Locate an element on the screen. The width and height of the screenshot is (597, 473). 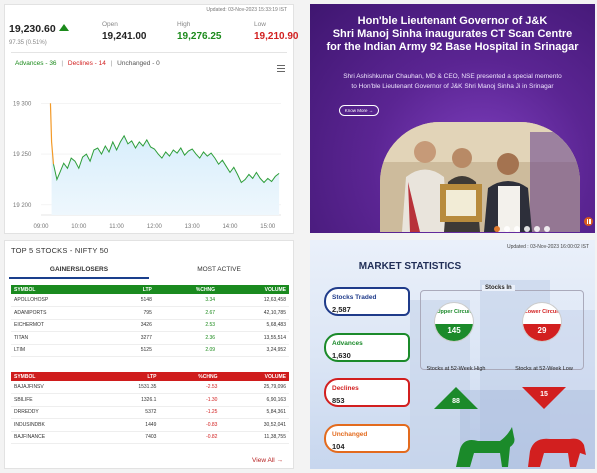
open-block: Open 19,241.00 is located at coordinates (124, 31).